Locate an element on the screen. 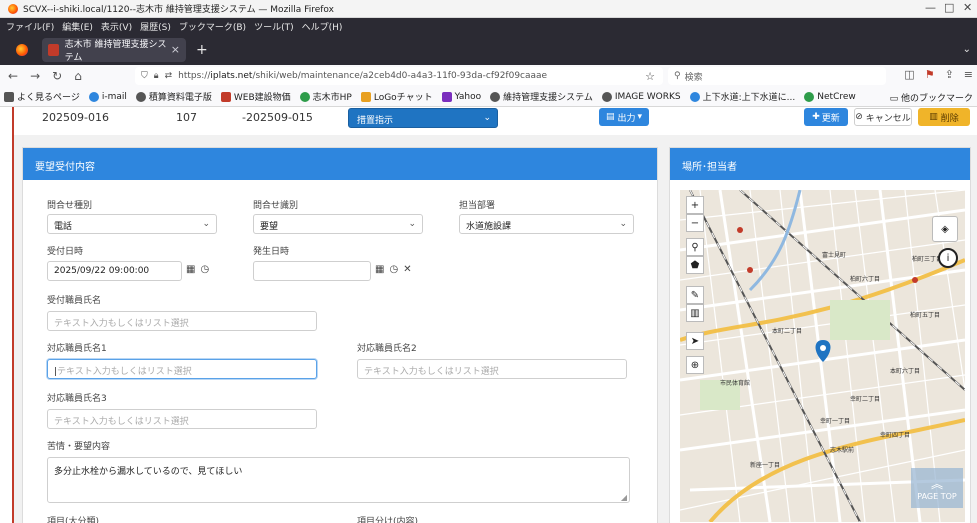 This screenshot has width=977, height=523. globe-icon is located at coordinates (495, 96).